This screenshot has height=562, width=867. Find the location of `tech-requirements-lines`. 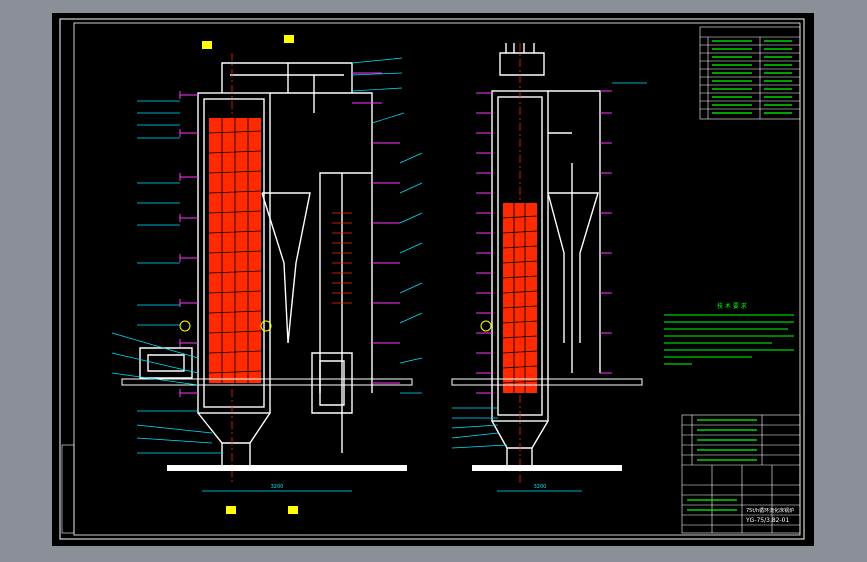

tech-requirements-lines is located at coordinates (729, 339).